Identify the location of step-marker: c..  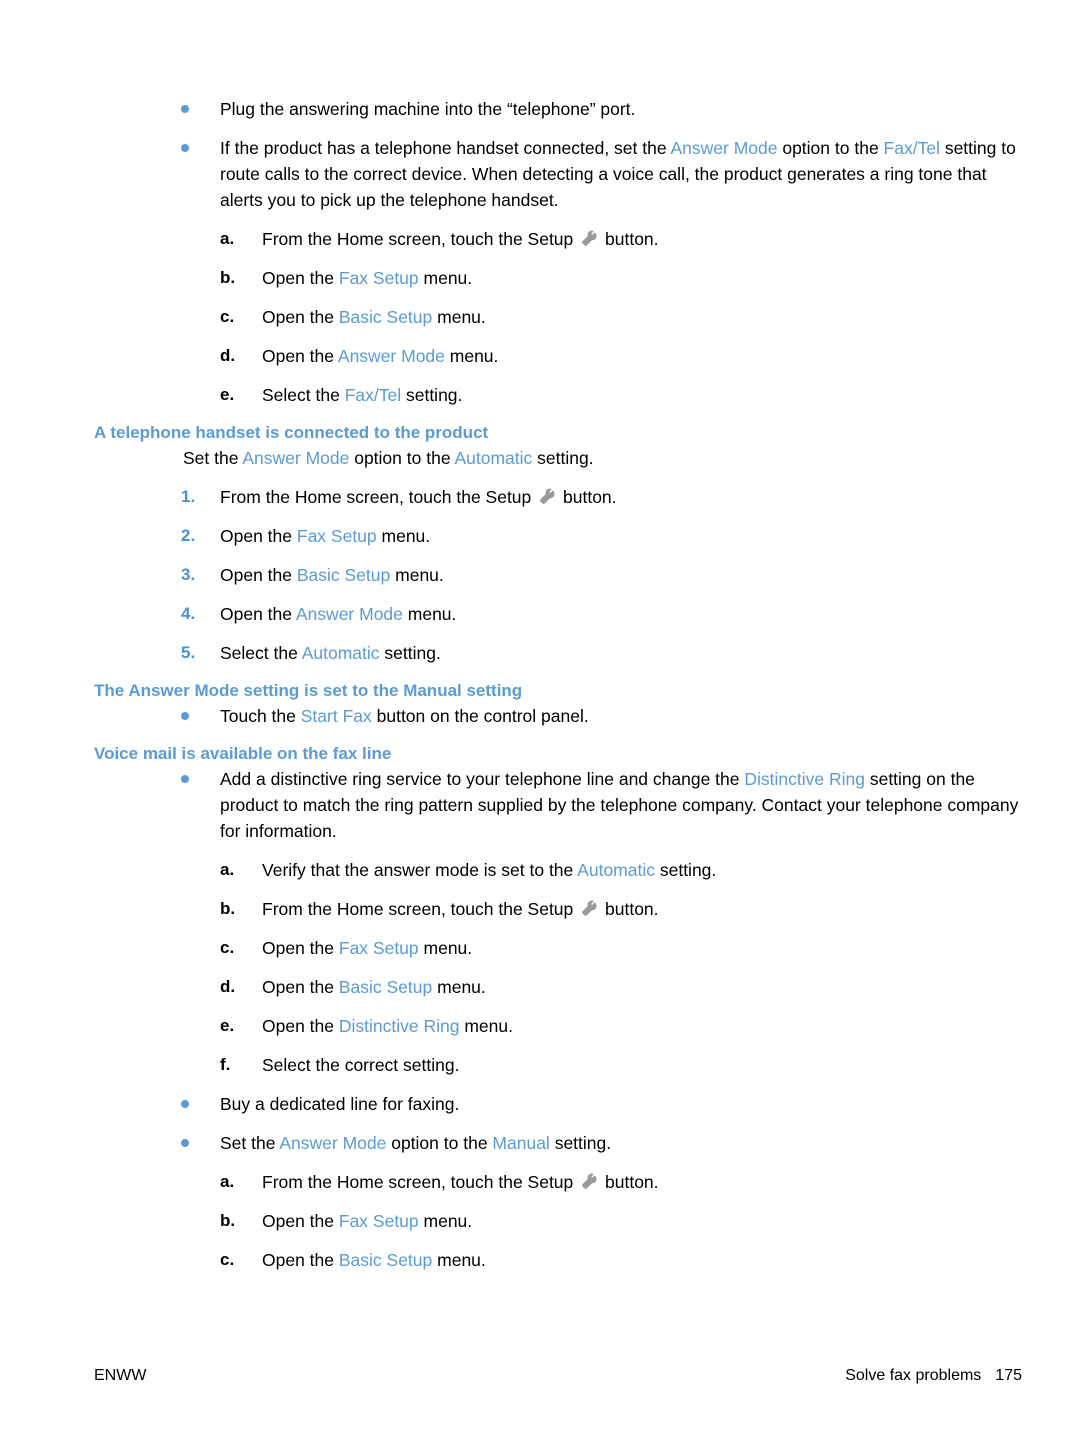
(227, 947).